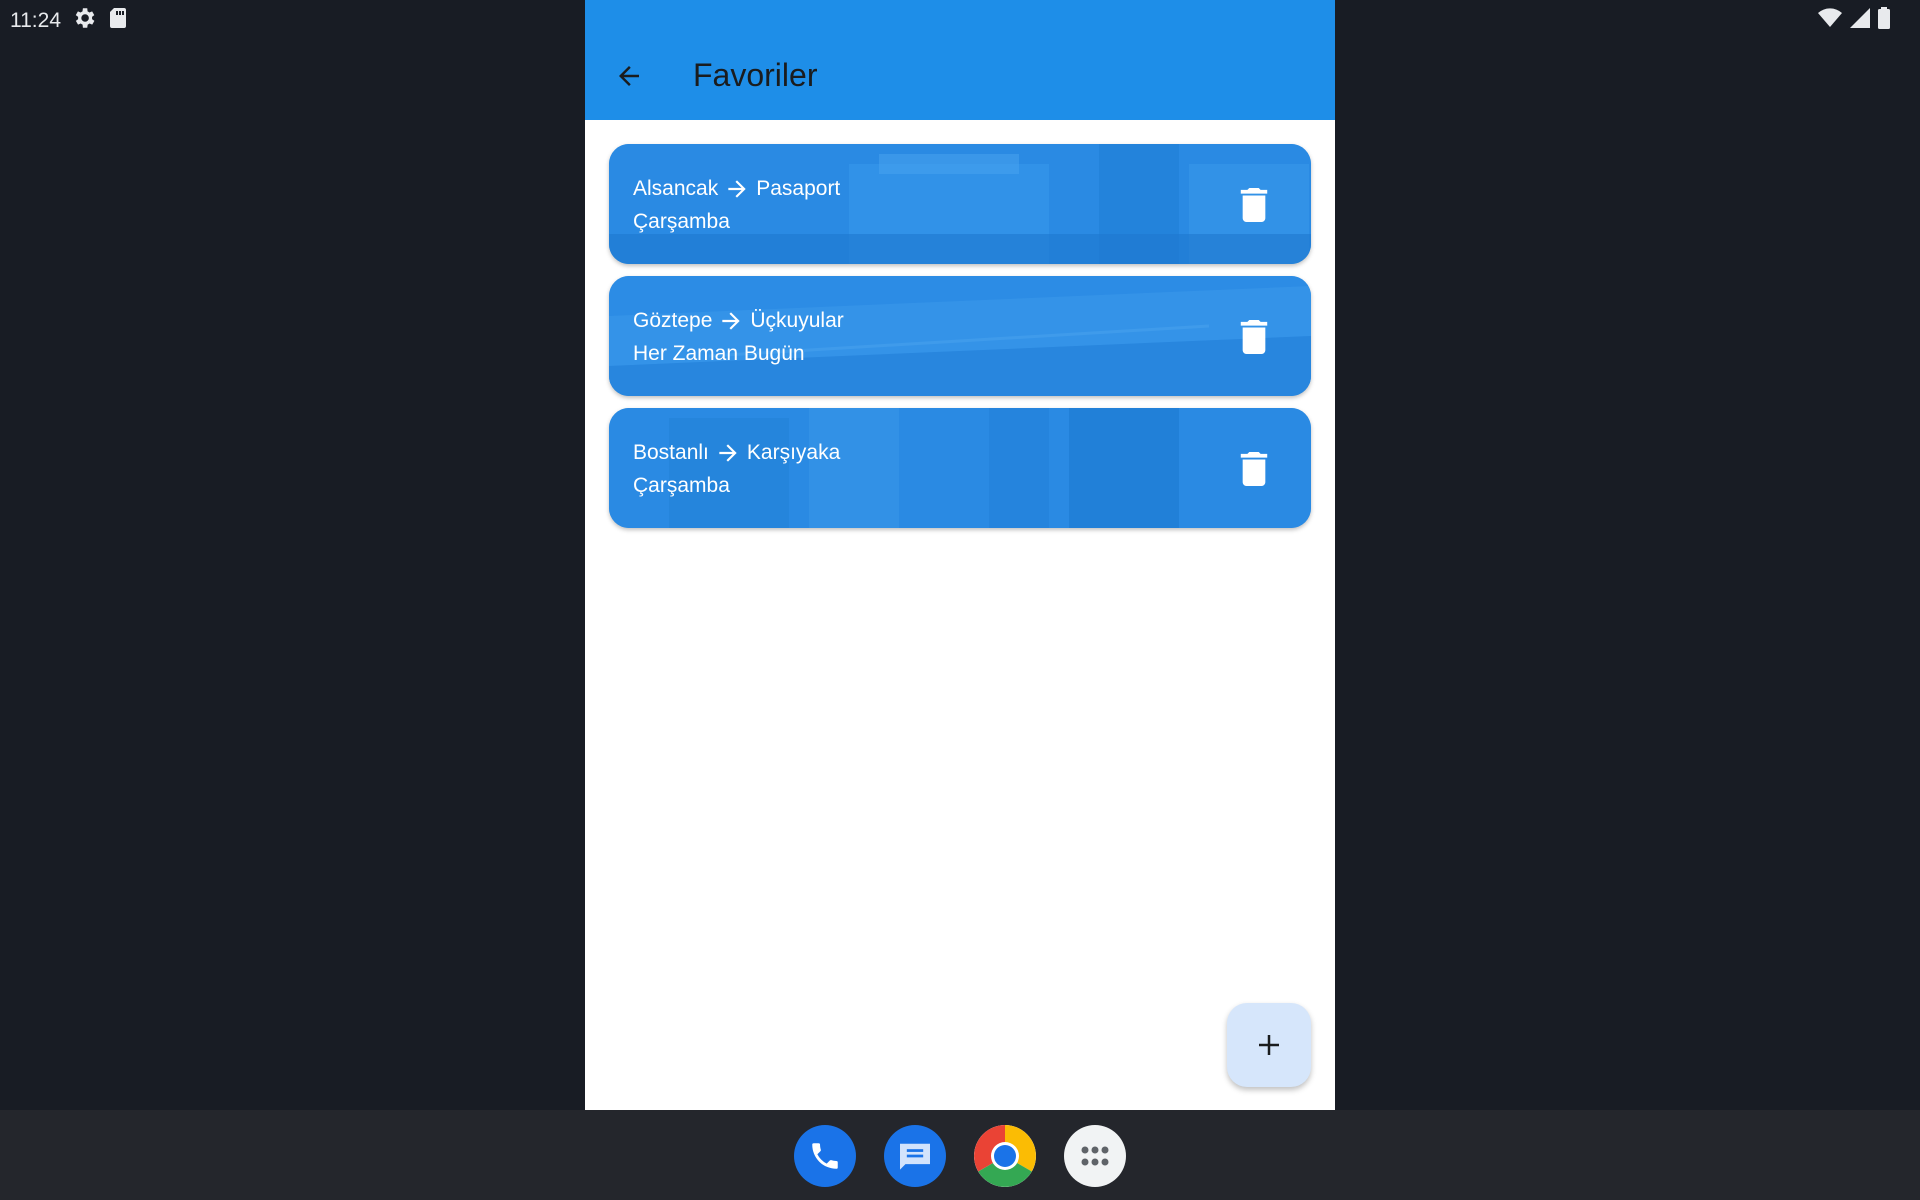  I want to click on route-to: Üçkuyular, so click(797, 320).